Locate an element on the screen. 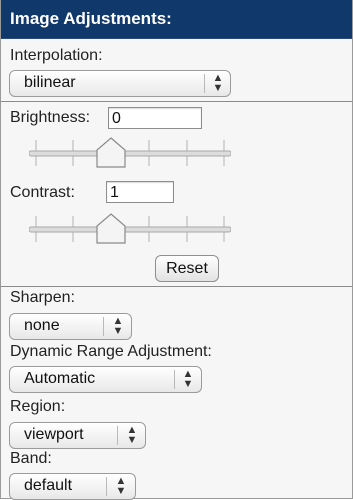 The width and height of the screenshot is (353, 500). band-select: default ▲ ▼ is located at coordinates (72, 486).